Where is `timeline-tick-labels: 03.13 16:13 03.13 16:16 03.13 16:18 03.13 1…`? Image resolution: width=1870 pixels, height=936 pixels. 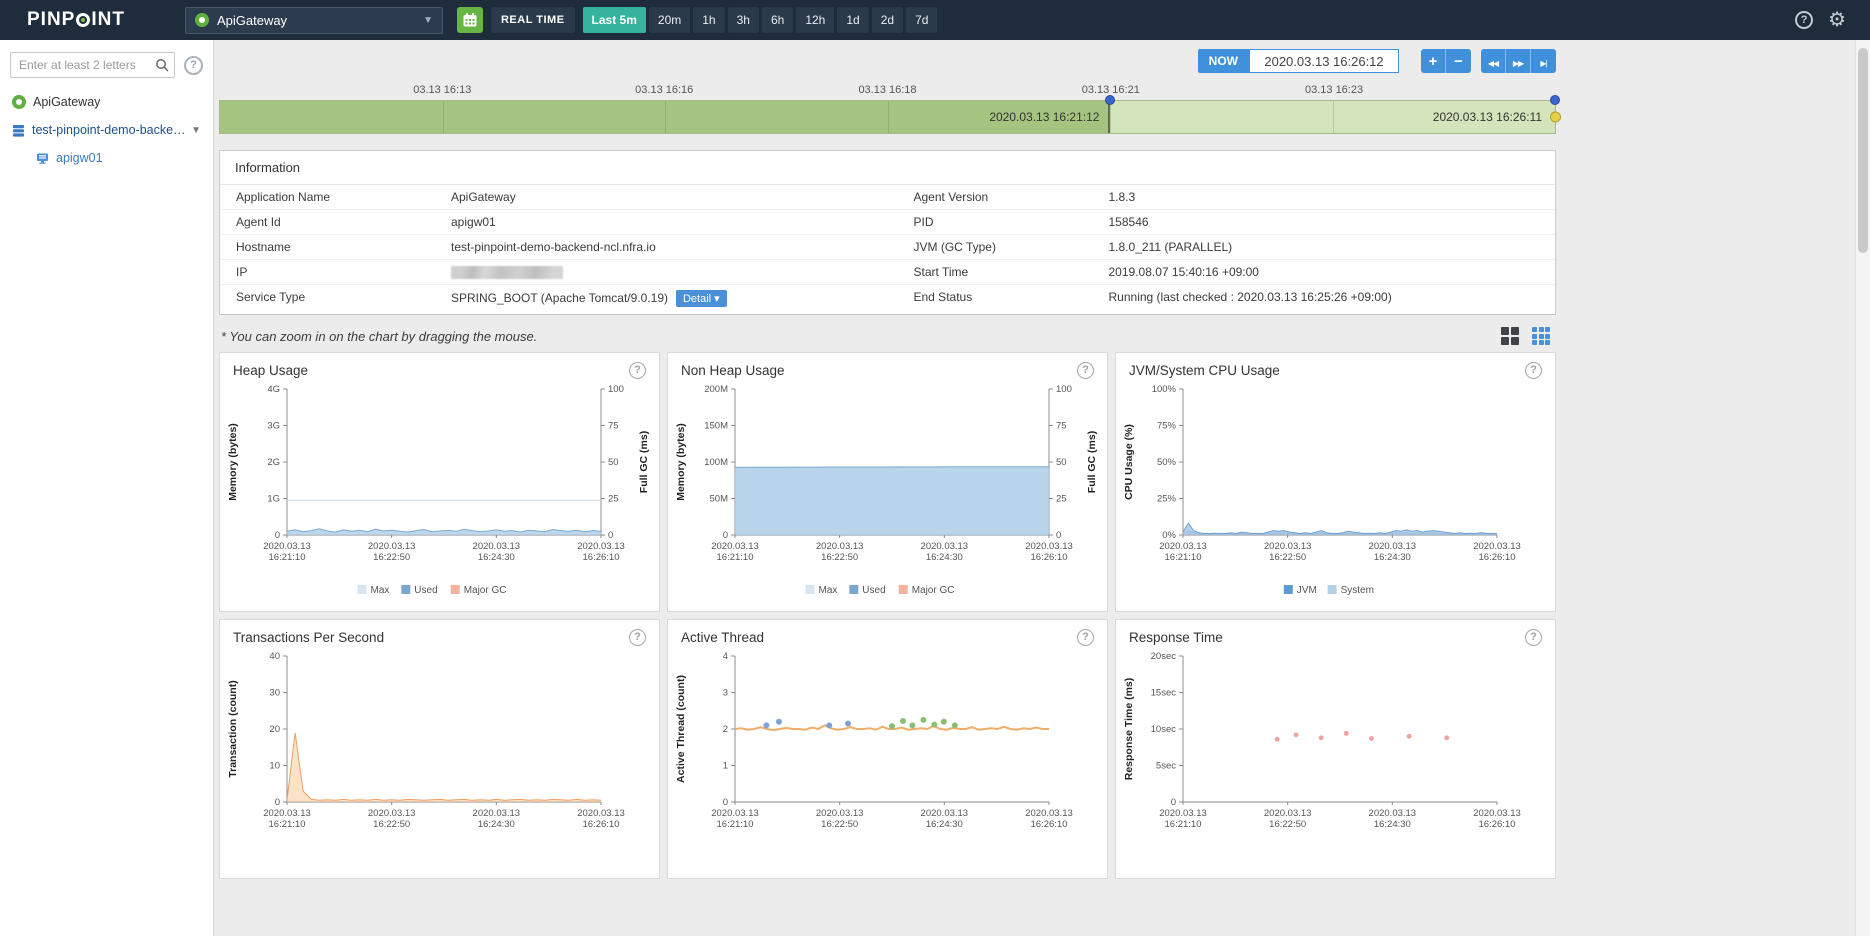
timeline-tick-labels: 03.13 16:13 03.13 16:16 03.13 16:18 03.13 1… is located at coordinates (887, 92).